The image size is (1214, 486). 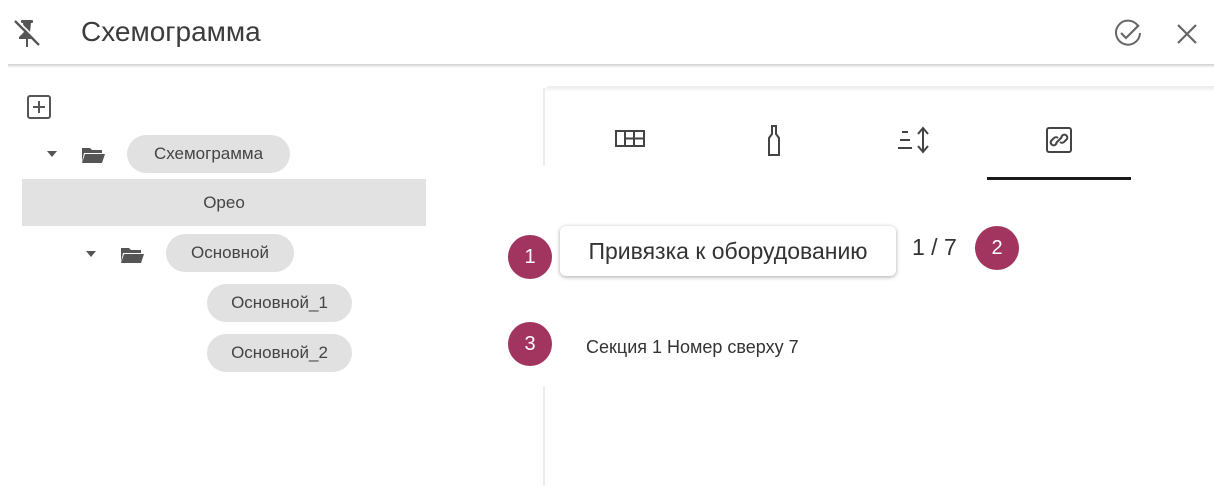 I want to click on binding-counter: 1 / 7, so click(x=934, y=247).